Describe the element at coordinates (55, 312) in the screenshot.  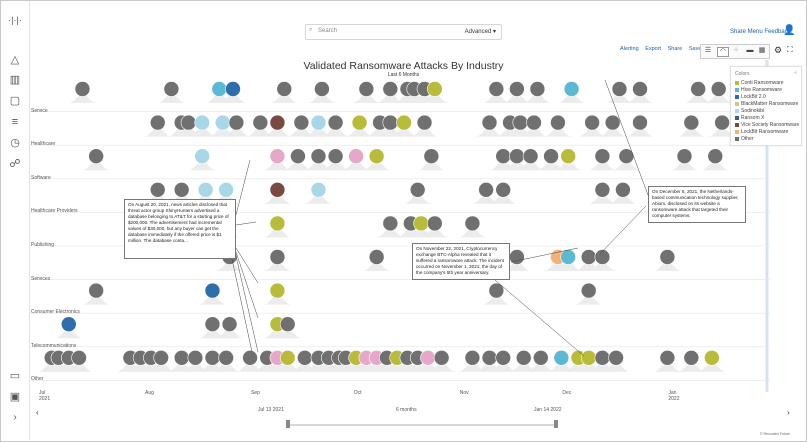
I see `category-label: Consumer Electronics` at that location.